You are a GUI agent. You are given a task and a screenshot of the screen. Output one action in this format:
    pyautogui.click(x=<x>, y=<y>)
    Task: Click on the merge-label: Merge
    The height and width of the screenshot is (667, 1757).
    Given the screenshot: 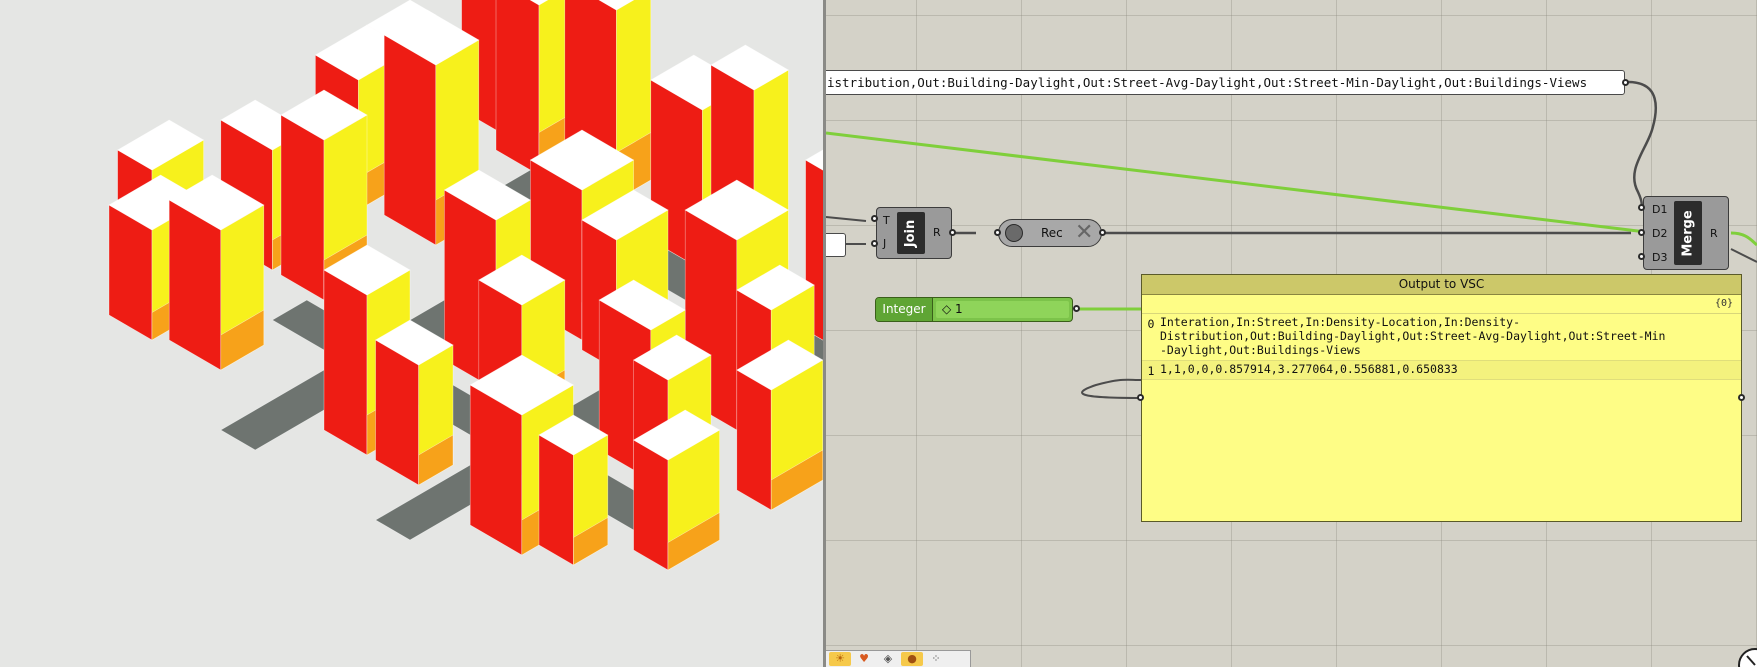 What is the action you would take?
    pyautogui.click(x=1688, y=233)
    